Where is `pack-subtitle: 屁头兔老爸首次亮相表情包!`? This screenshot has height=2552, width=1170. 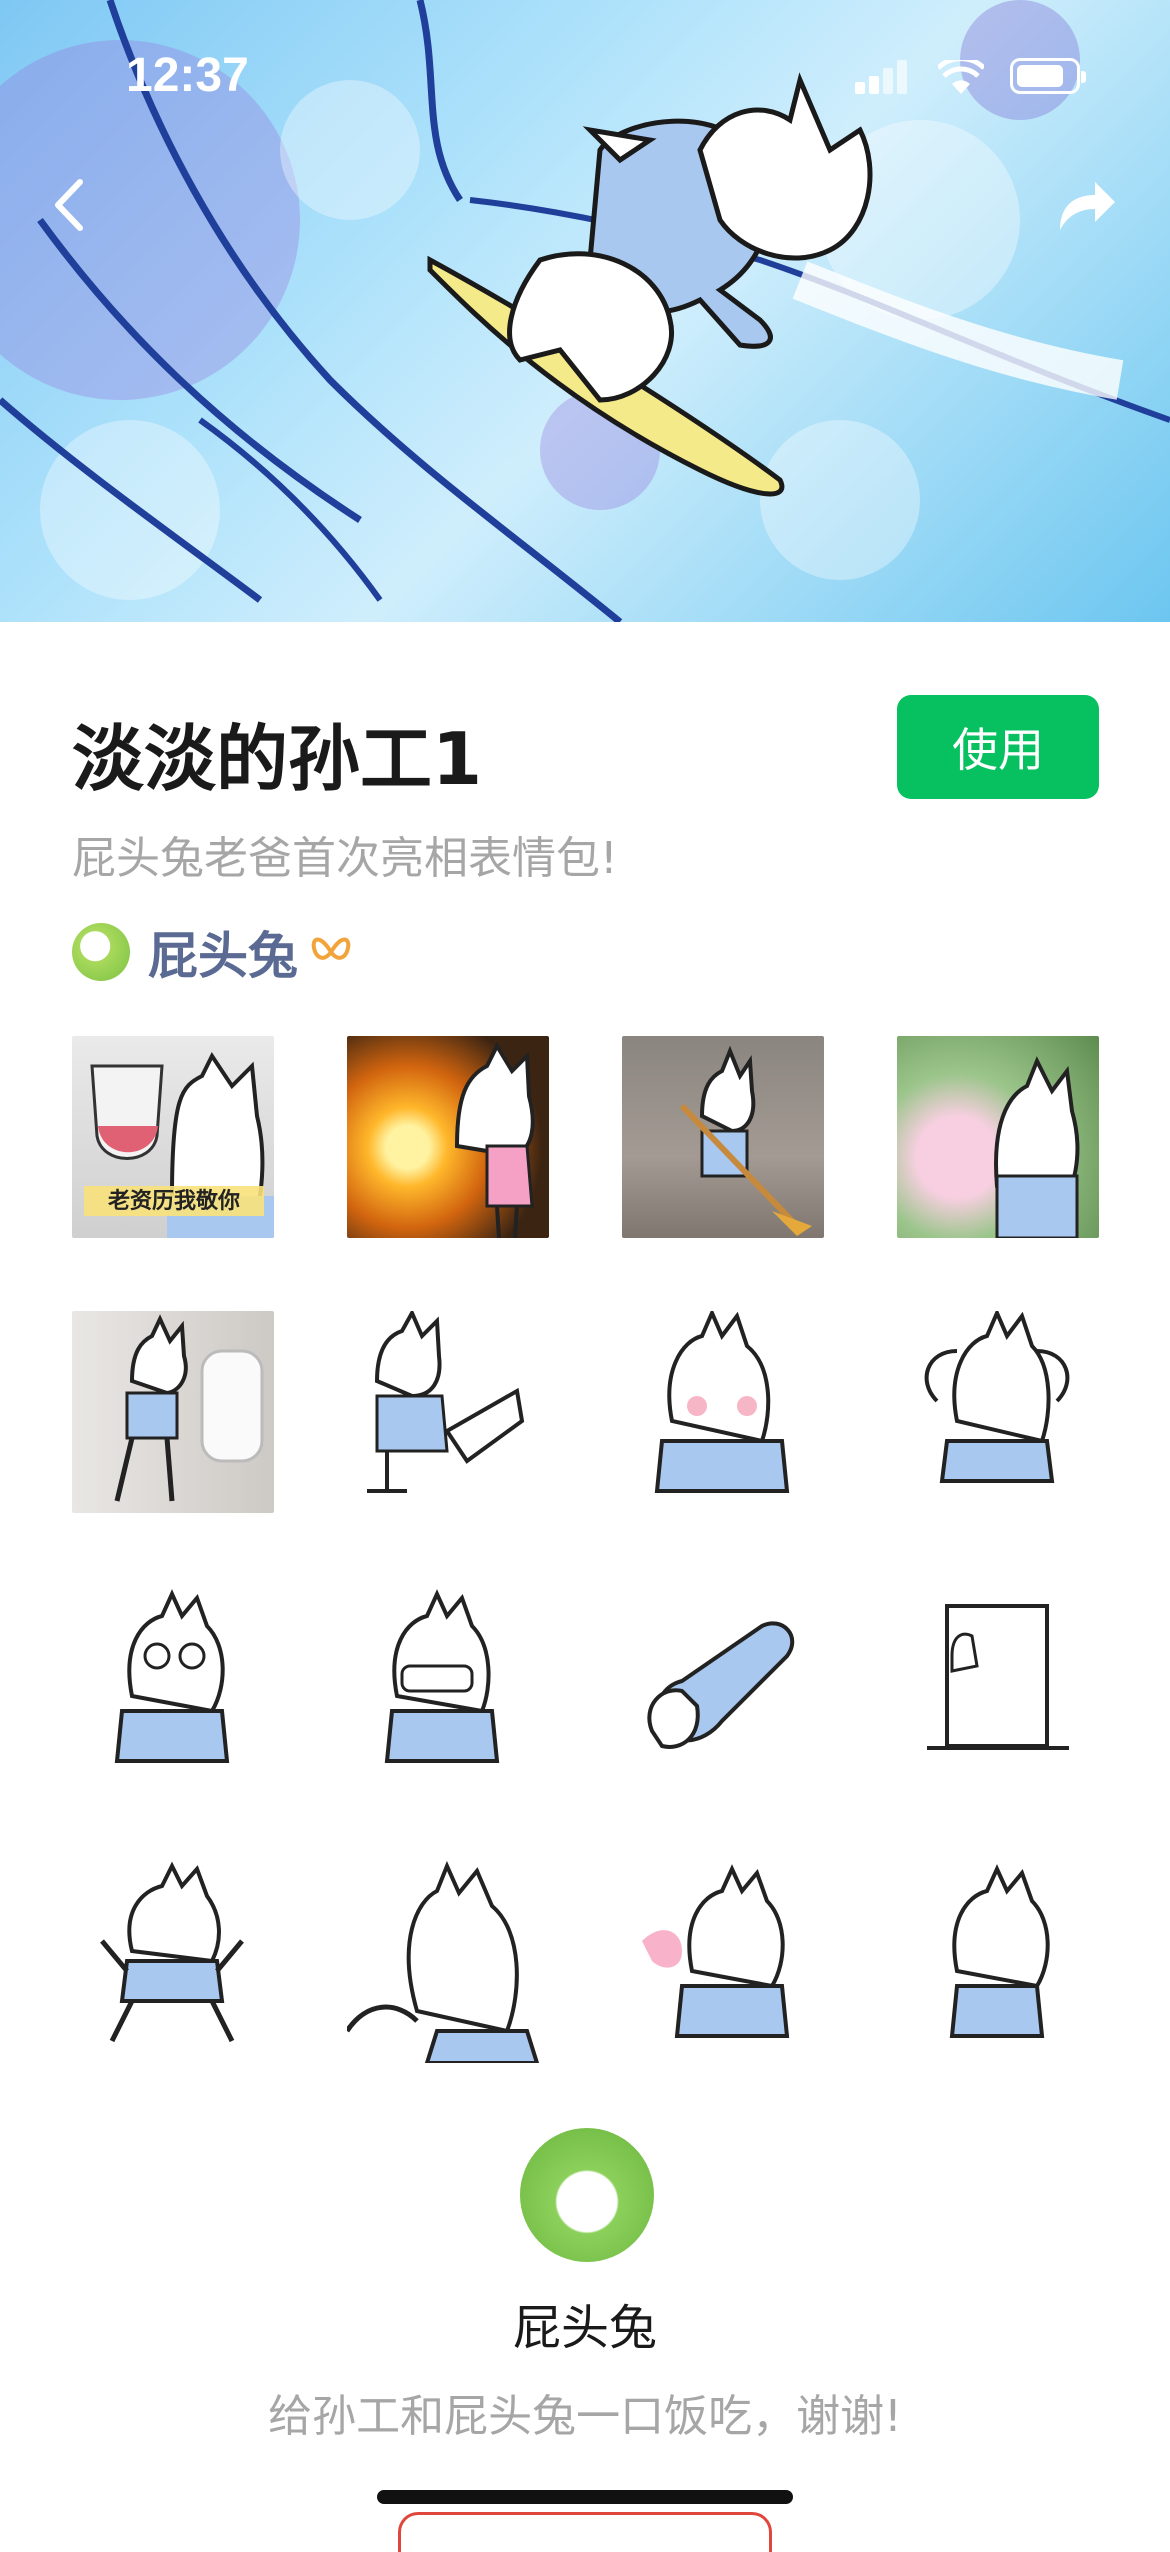 pack-subtitle: 屁头兔老爸首次亮相表情包! is located at coordinates (345, 858).